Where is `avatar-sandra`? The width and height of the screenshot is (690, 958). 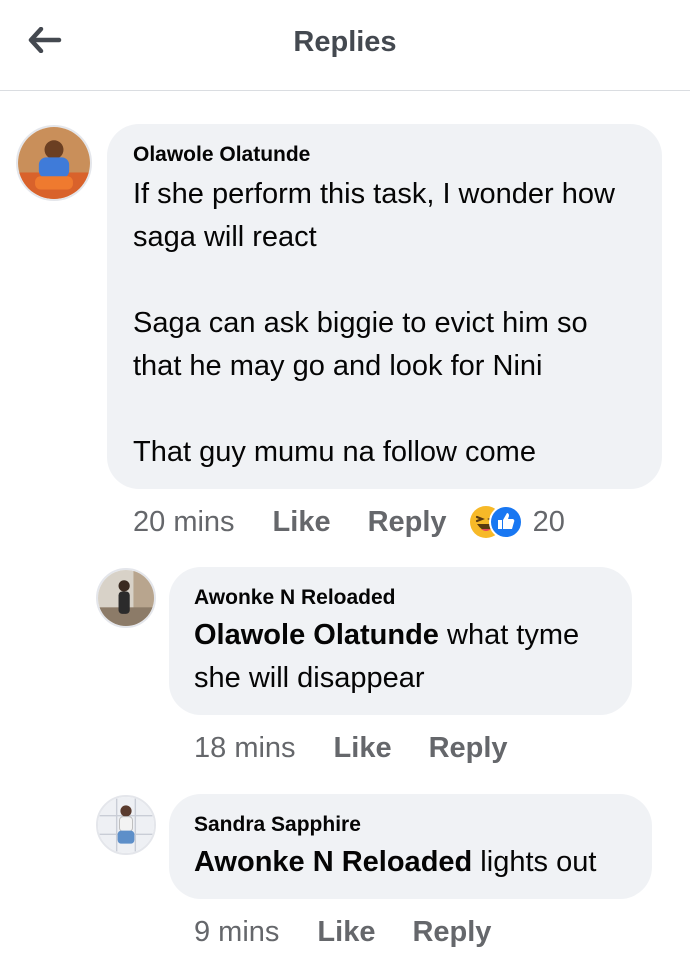
avatar-sandra is located at coordinates (126, 825).